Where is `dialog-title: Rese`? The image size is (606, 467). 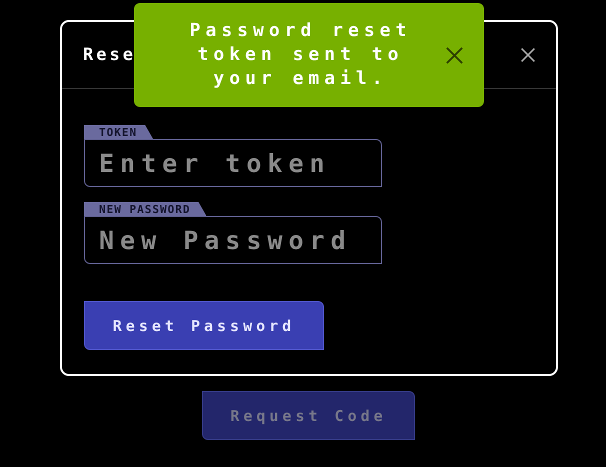
dialog-title: Rese is located at coordinates (109, 55).